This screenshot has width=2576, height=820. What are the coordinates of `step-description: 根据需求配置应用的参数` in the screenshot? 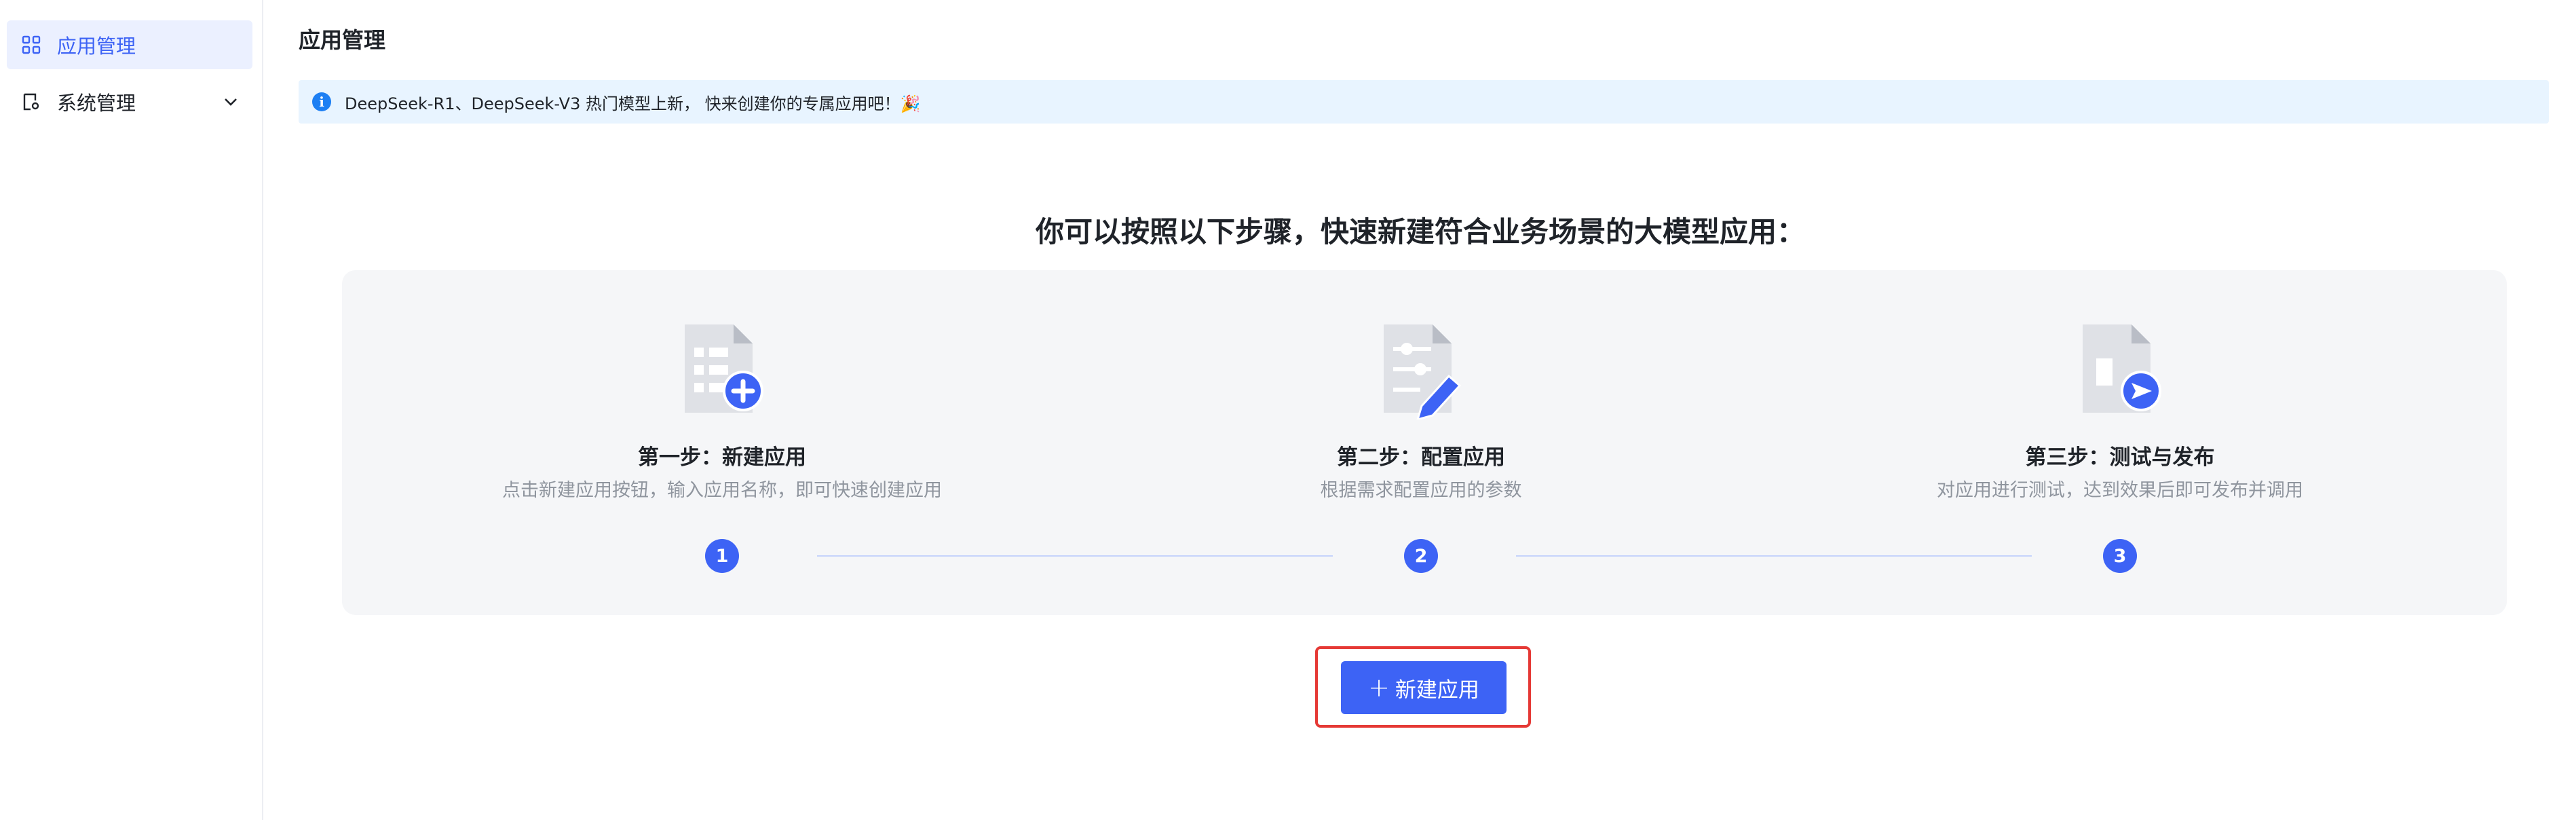 It's located at (1421, 491).